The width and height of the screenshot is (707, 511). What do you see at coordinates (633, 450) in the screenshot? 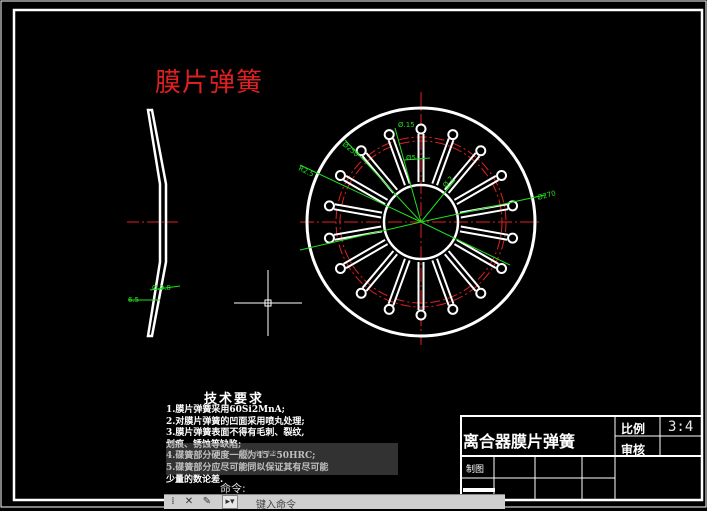
I see `title-block-check-label: 审核` at bounding box center [633, 450].